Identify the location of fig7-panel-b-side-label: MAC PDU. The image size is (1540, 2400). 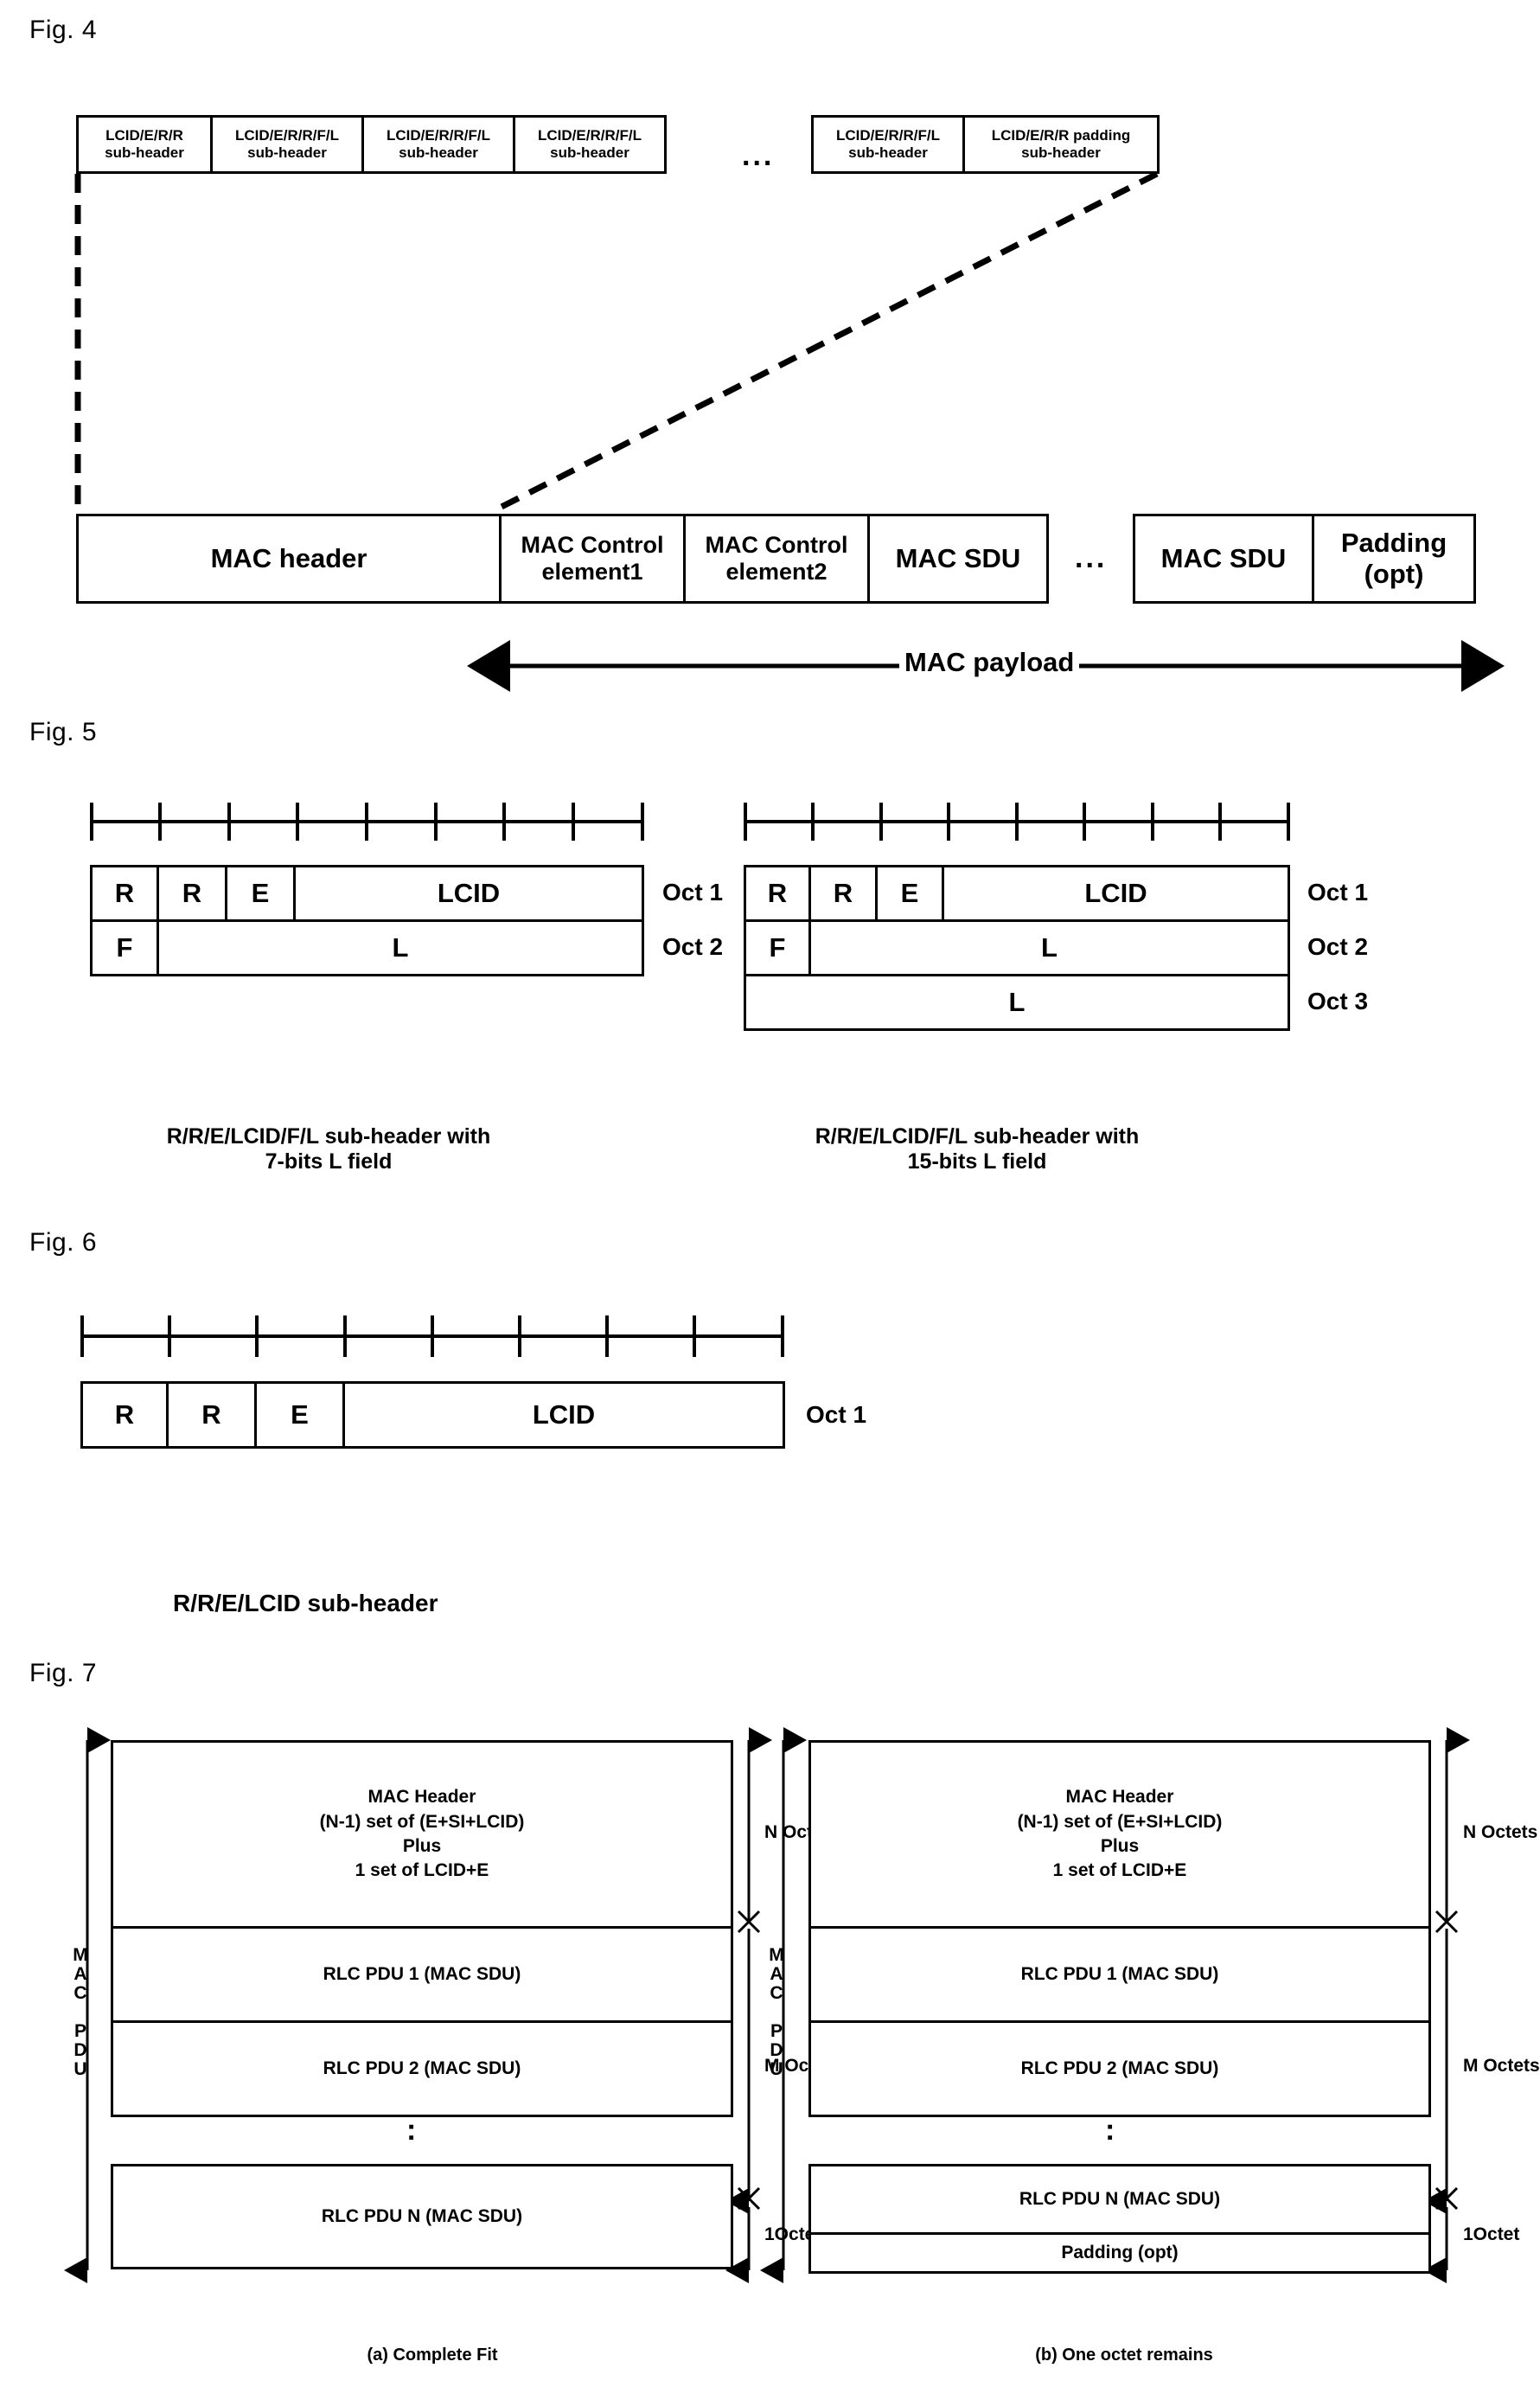
(776, 2012).